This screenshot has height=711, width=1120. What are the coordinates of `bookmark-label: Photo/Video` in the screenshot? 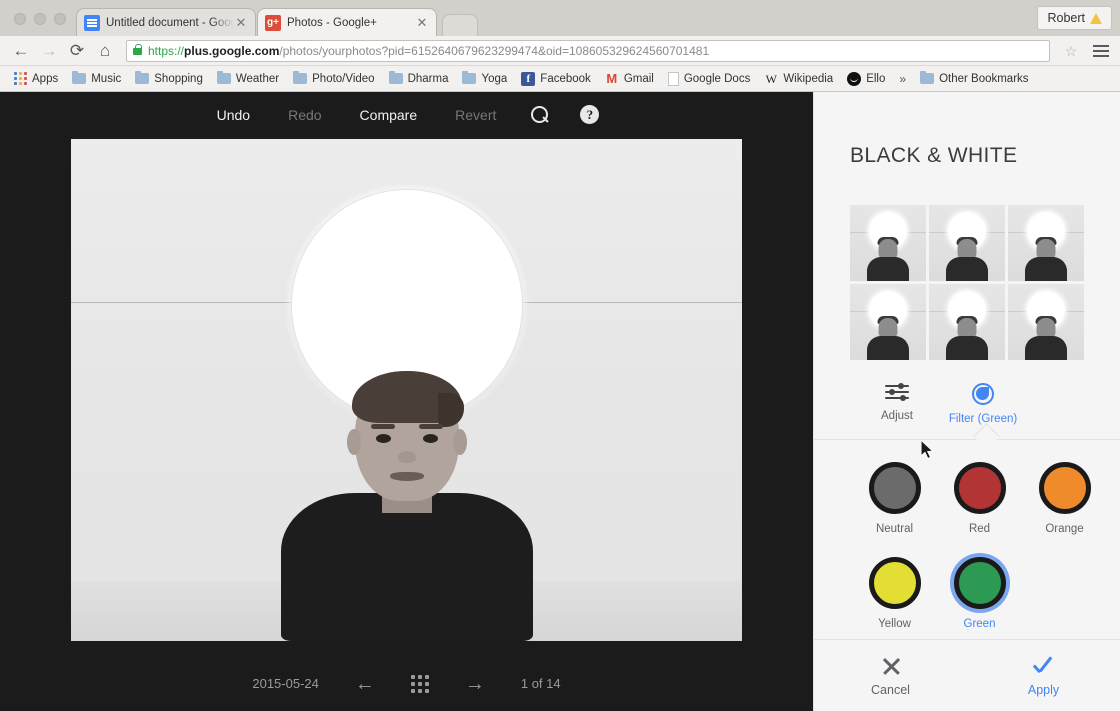 It's located at (343, 78).